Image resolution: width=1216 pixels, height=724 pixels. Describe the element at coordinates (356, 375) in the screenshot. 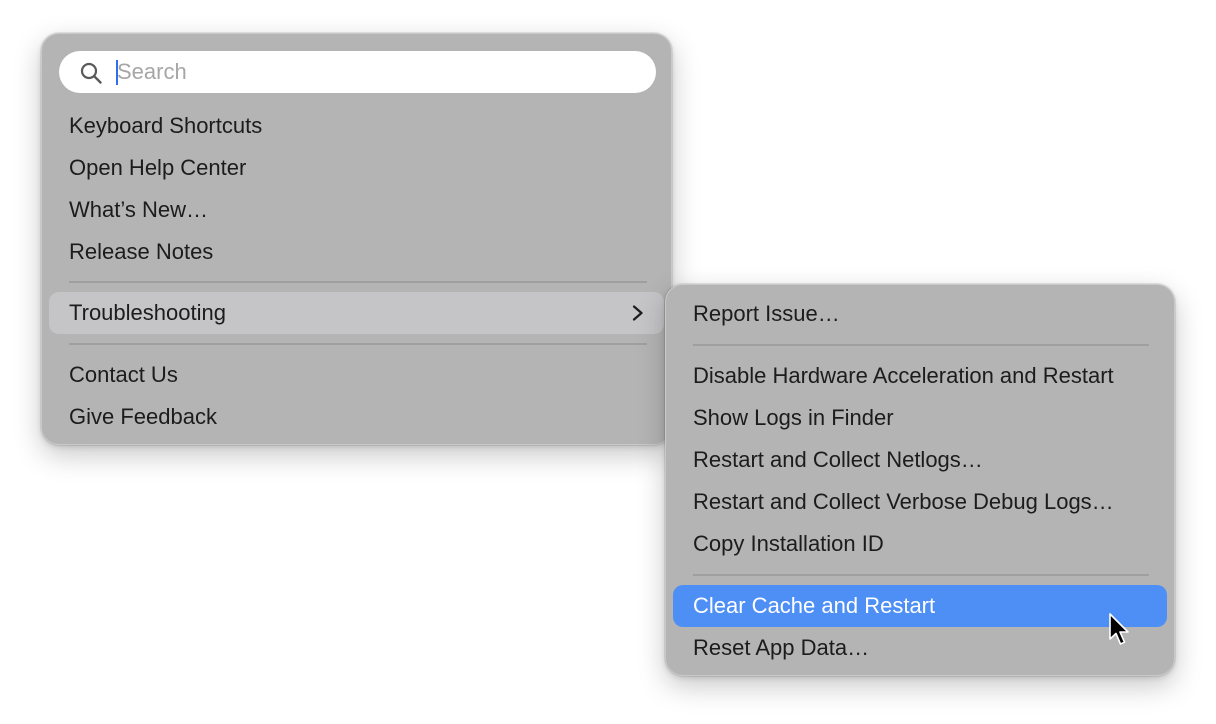

I see `menu-item-contact-us: Contact Us` at that location.